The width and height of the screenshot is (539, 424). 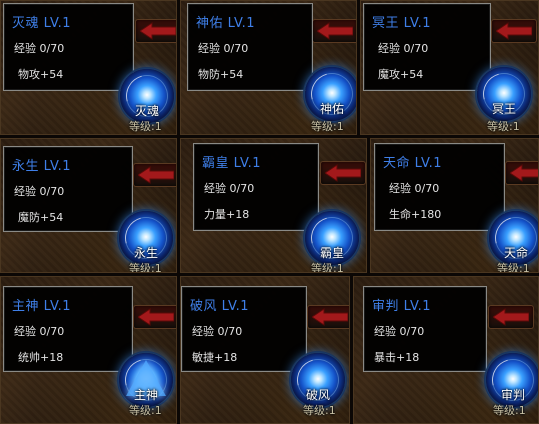 What do you see at coordinates (146, 111) in the screenshot?
I see `orb-label: 灭魂` at bounding box center [146, 111].